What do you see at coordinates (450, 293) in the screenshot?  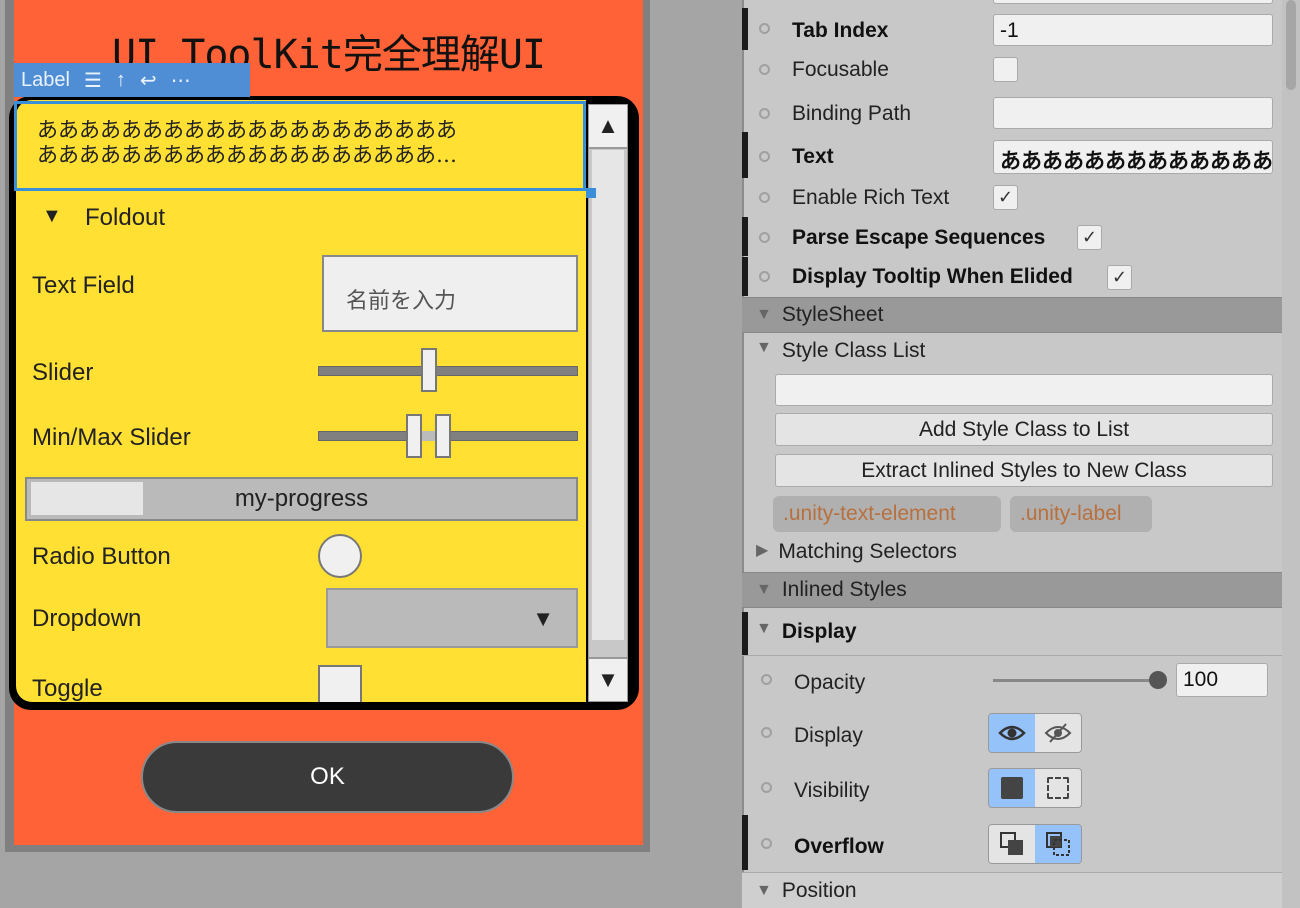 I see `text-field-input: 名前を入力` at bounding box center [450, 293].